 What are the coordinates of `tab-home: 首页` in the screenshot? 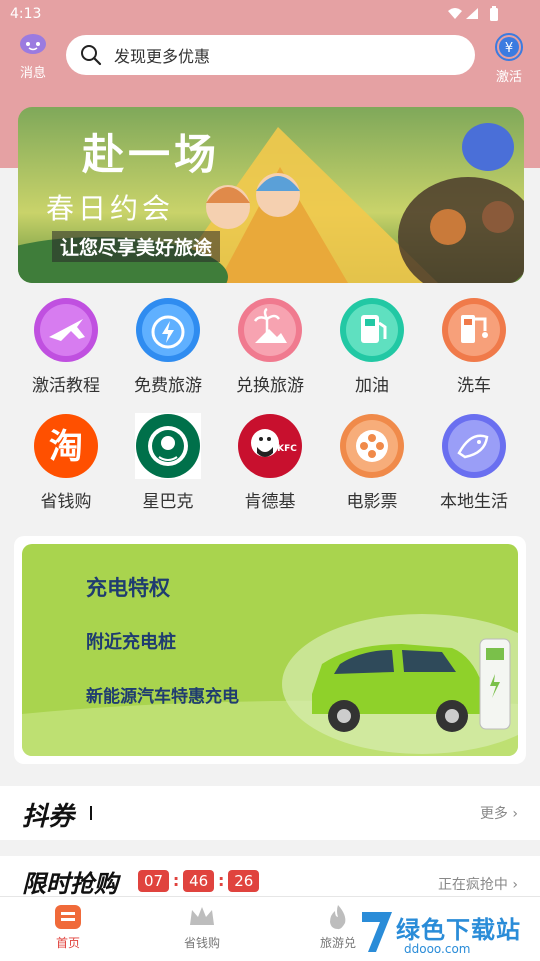 It's located at (68, 927).